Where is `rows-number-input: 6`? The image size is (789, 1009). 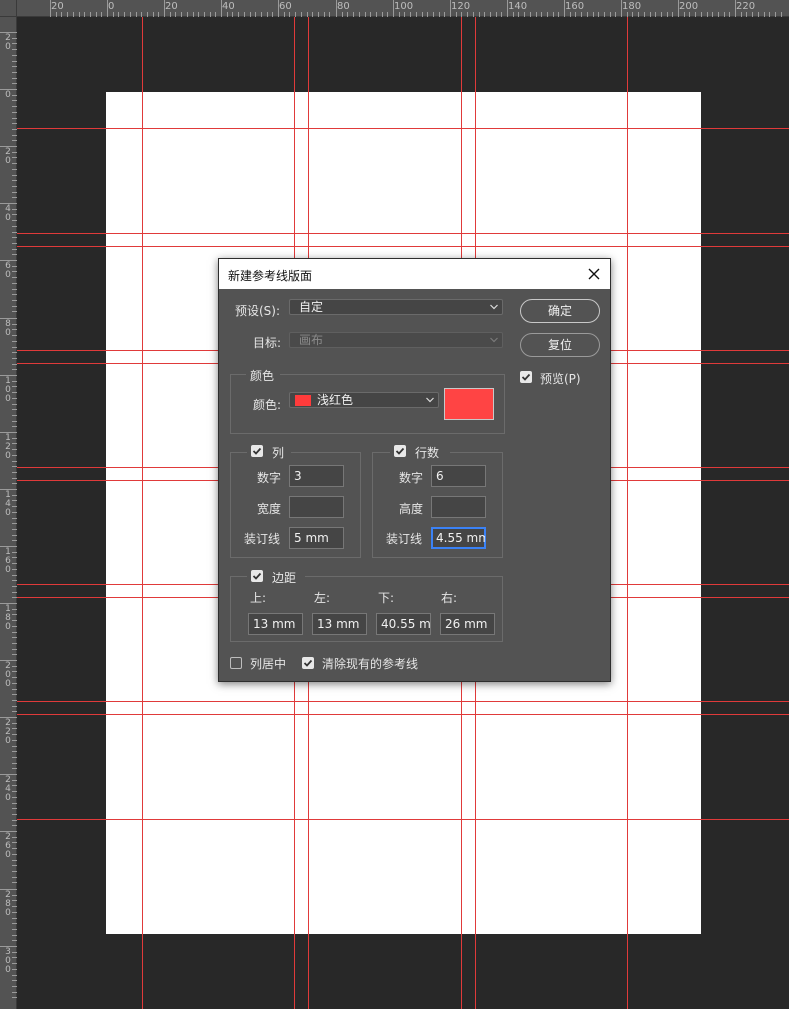 rows-number-input: 6 is located at coordinates (458, 476).